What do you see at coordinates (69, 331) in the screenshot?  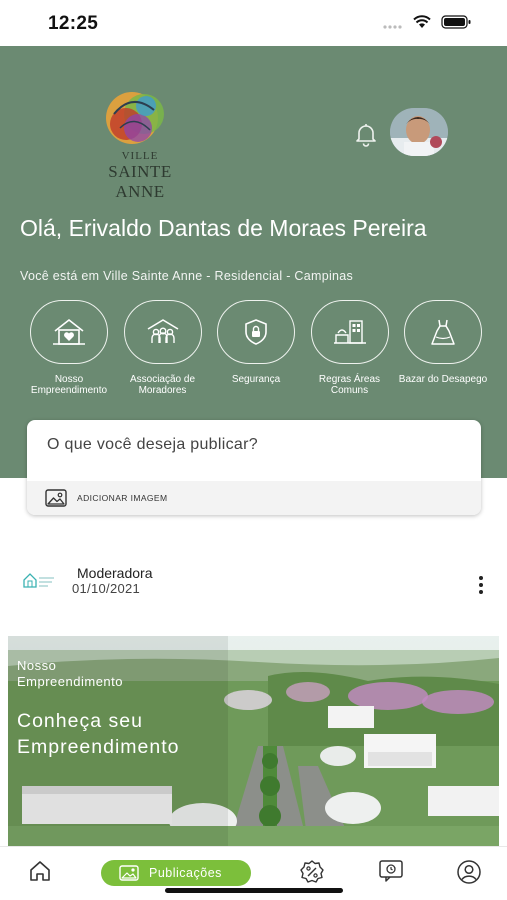 I see `house-heart-icon` at bounding box center [69, 331].